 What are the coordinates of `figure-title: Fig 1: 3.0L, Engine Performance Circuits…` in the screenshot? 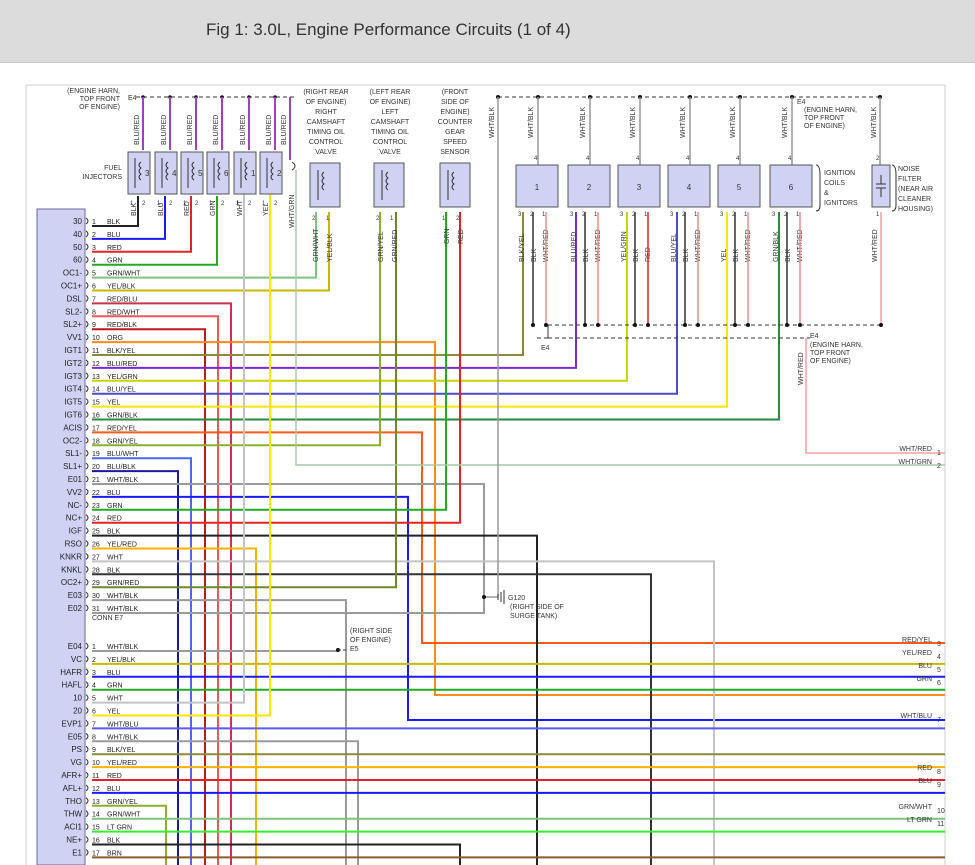 It's located at (388, 29).